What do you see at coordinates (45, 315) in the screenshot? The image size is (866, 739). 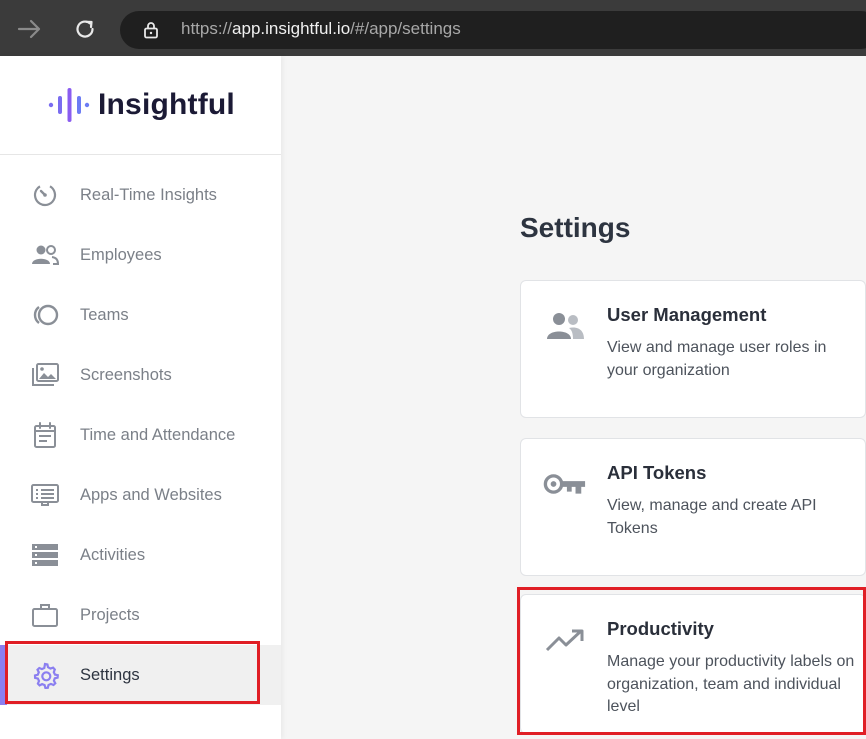 I see `teams-icon` at bounding box center [45, 315].